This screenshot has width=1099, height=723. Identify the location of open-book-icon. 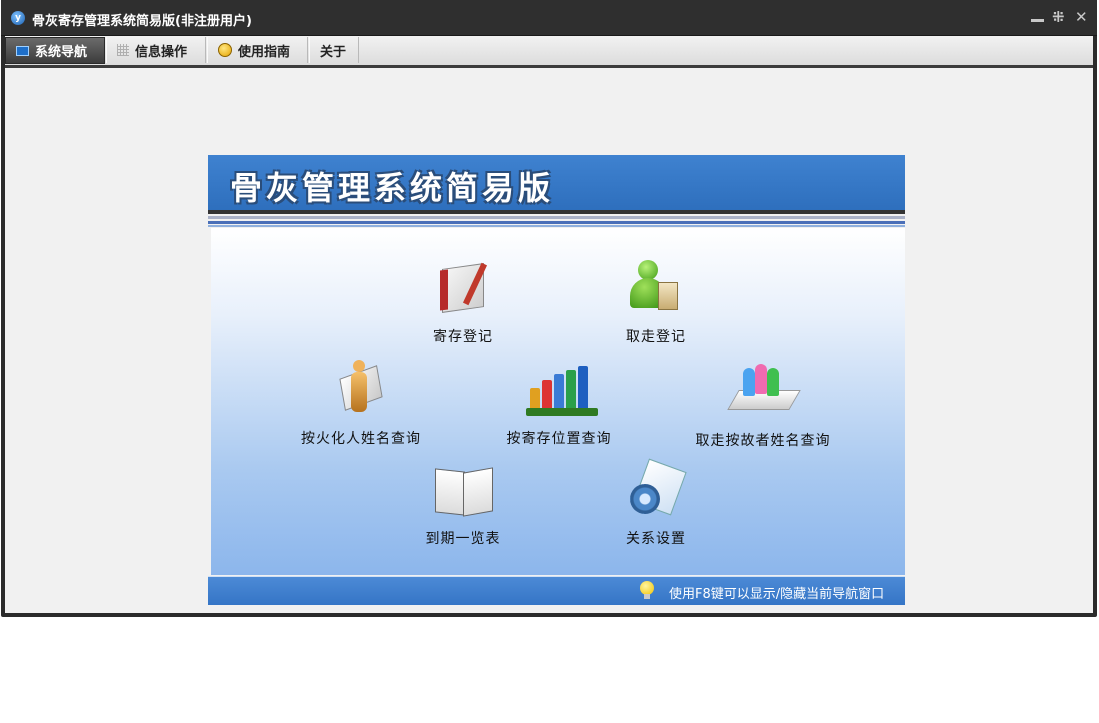
(463, 490).